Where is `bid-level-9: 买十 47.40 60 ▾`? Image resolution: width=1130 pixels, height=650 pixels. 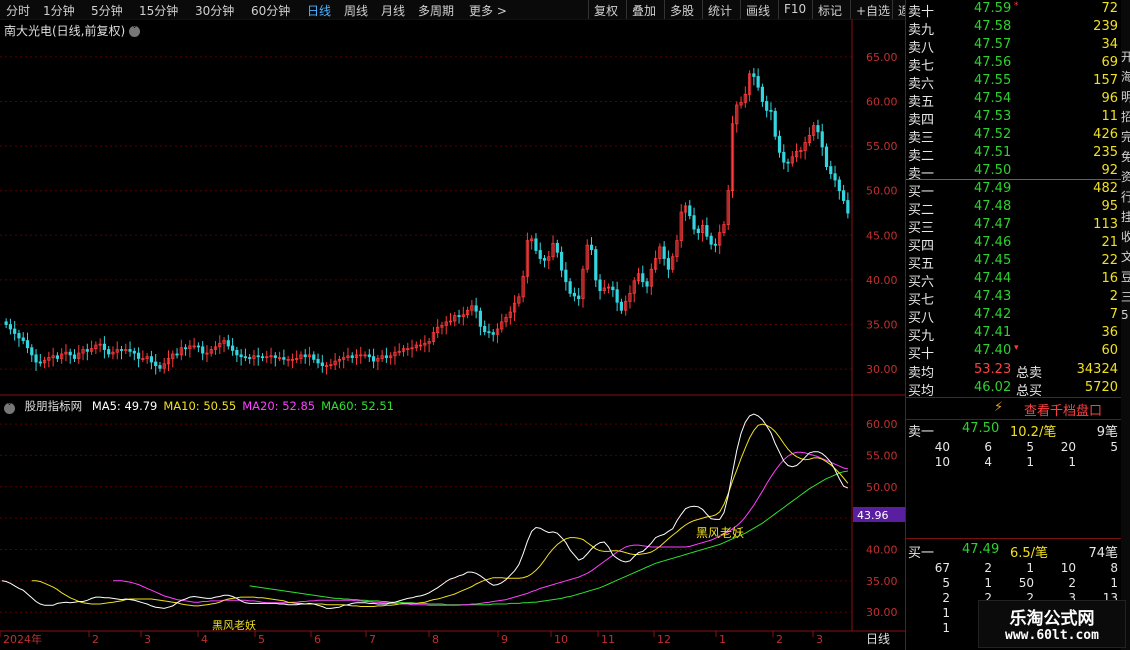 bid-level-9: 买十 47.40 60 ▾ is located at coordinates (1014, 352).